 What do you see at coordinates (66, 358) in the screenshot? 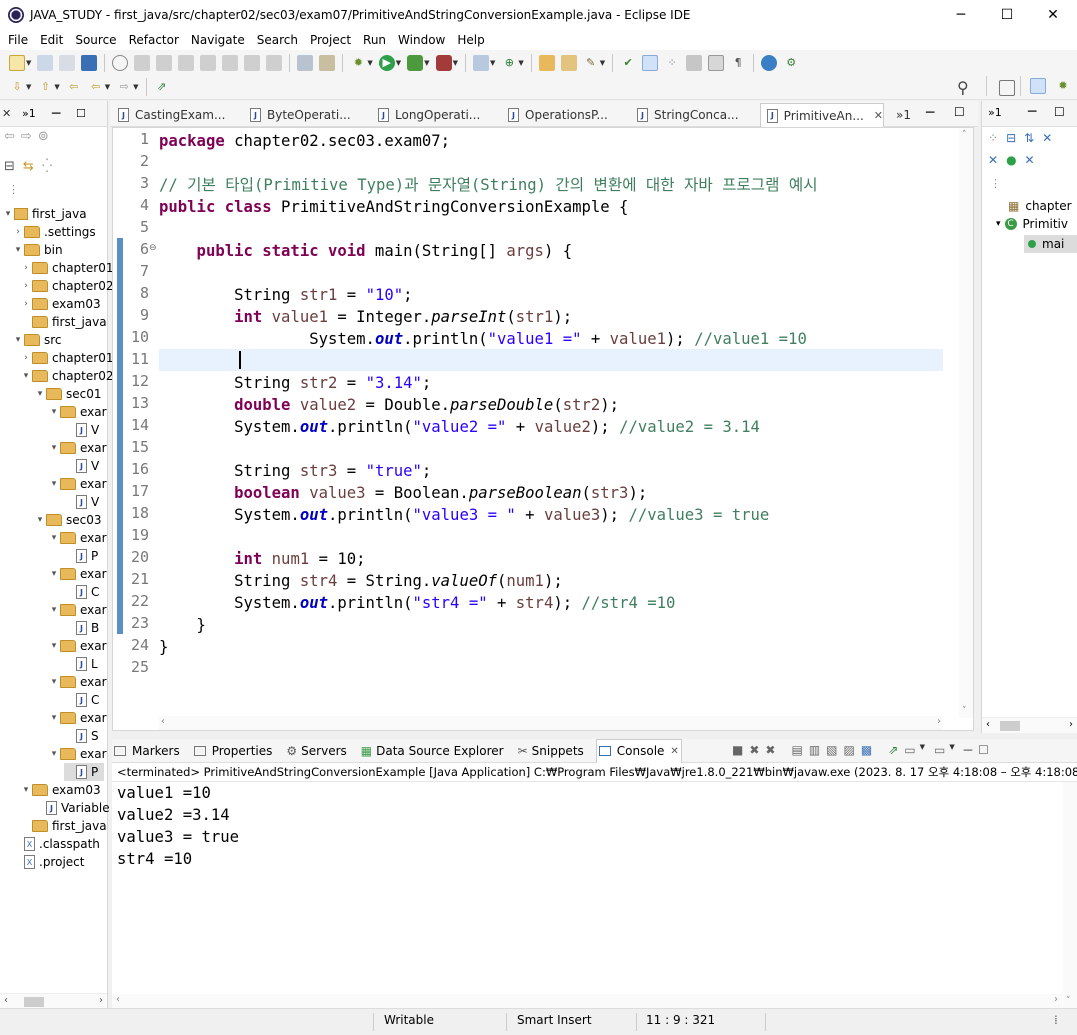
I see `tree-item: › chapter01` at bounding box center [66, 358].